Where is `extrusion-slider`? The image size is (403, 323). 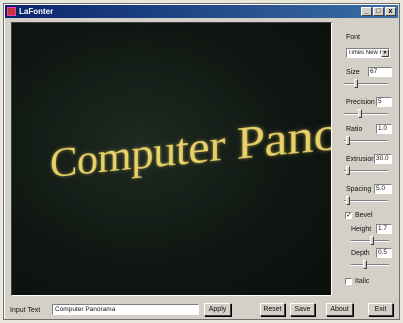 extrusion-slider is located at coordinates (366, 170).